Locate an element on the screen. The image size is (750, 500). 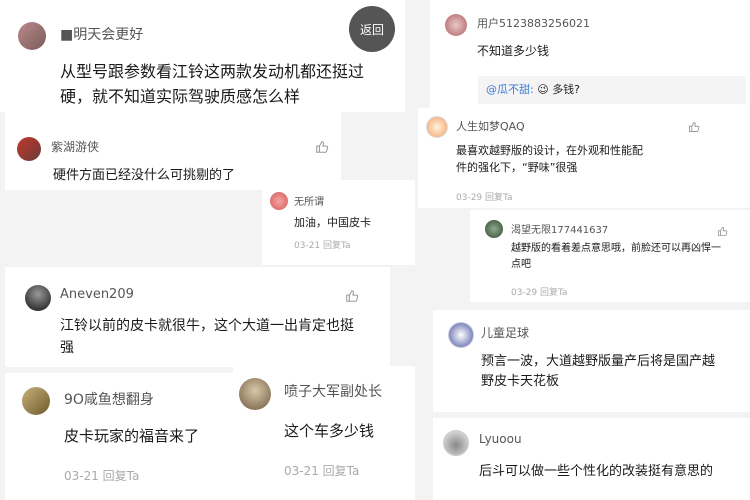
back-button: 返回 is located at coordinates (372, 29).